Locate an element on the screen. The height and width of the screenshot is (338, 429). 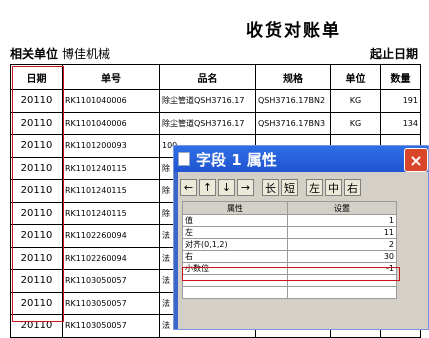
align-left-button: 左 is located at coordinates (314, 187).